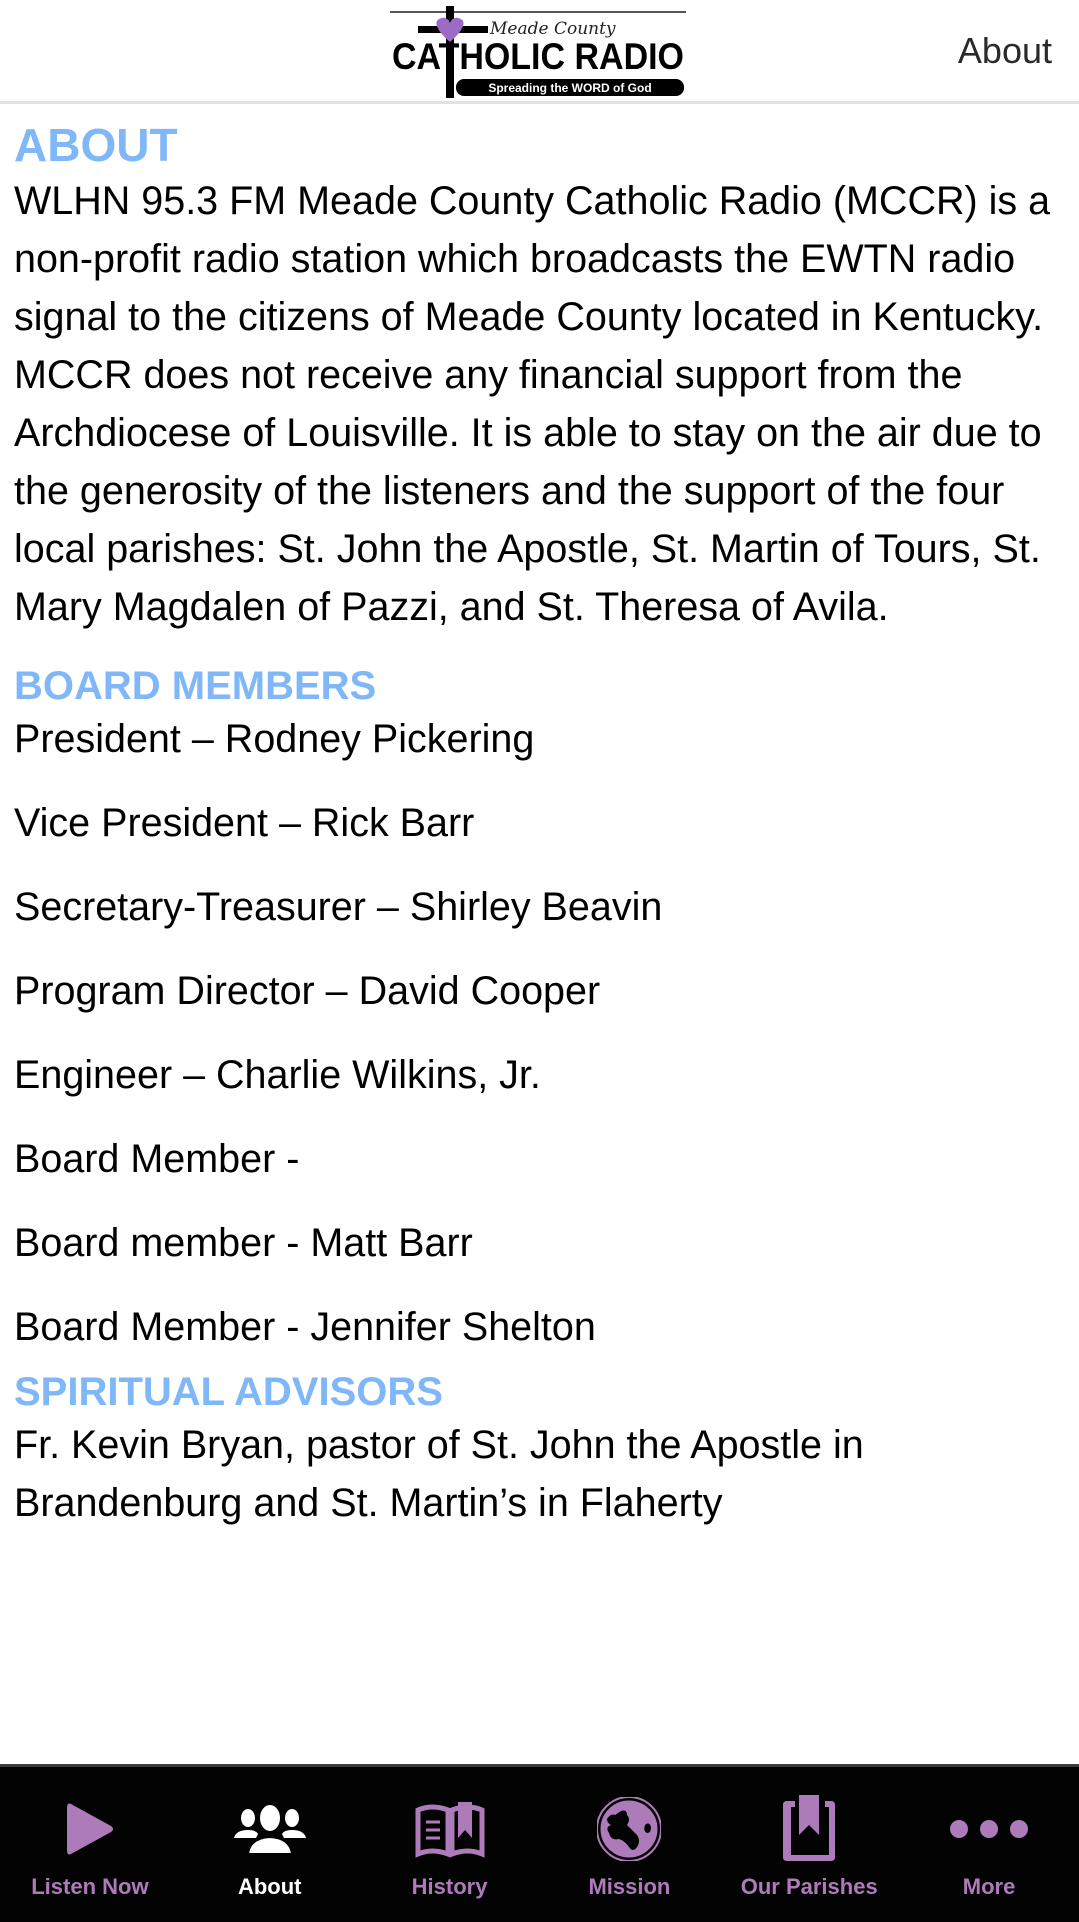 Image resolution: width=1079 pixels, height=1922 pixels. What do you see at coordinates (1004, 50) in the screenshot?
I see `page-title: About` at bounding box center [1004, 50].